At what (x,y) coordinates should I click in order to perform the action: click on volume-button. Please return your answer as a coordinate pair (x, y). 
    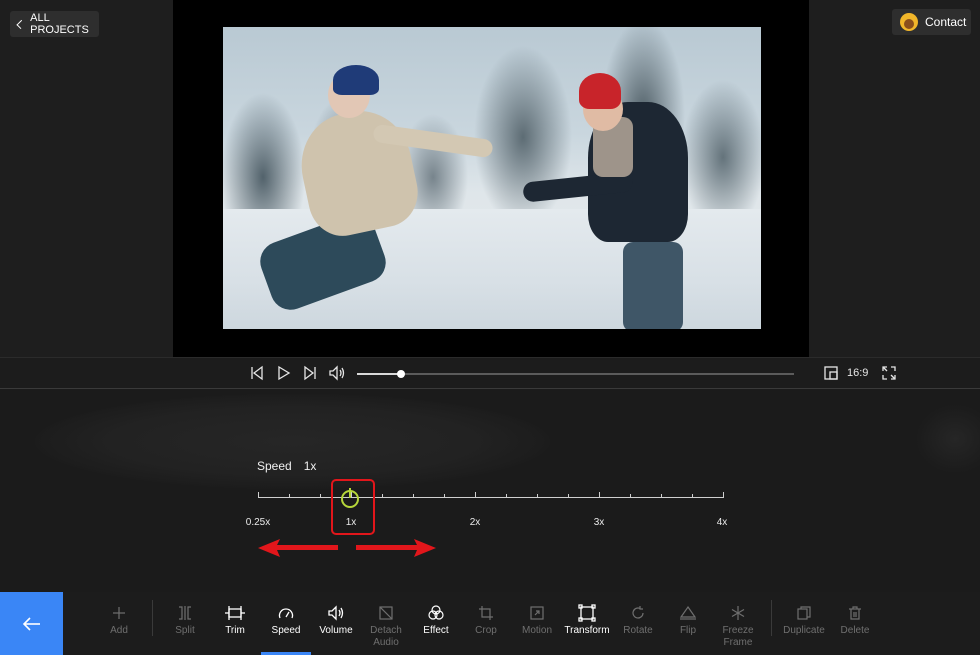
    Looking at the image, I should click on (337, 373).